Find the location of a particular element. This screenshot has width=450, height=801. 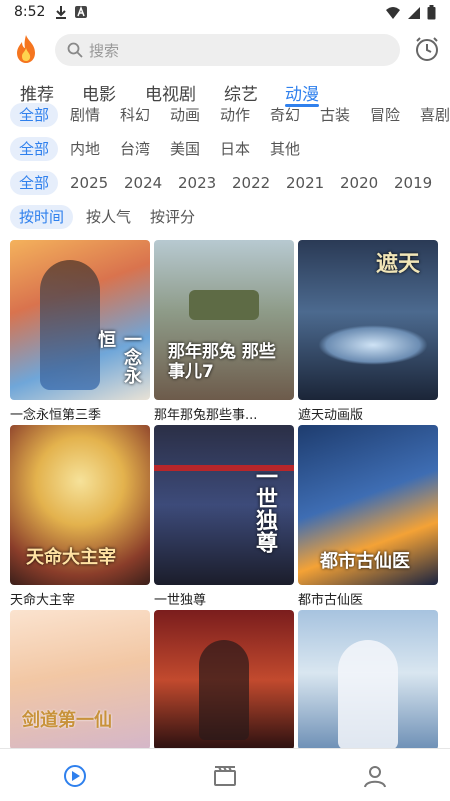

anime-card: 一世独尊 一世独尊 is located at coordinates (224, 516).